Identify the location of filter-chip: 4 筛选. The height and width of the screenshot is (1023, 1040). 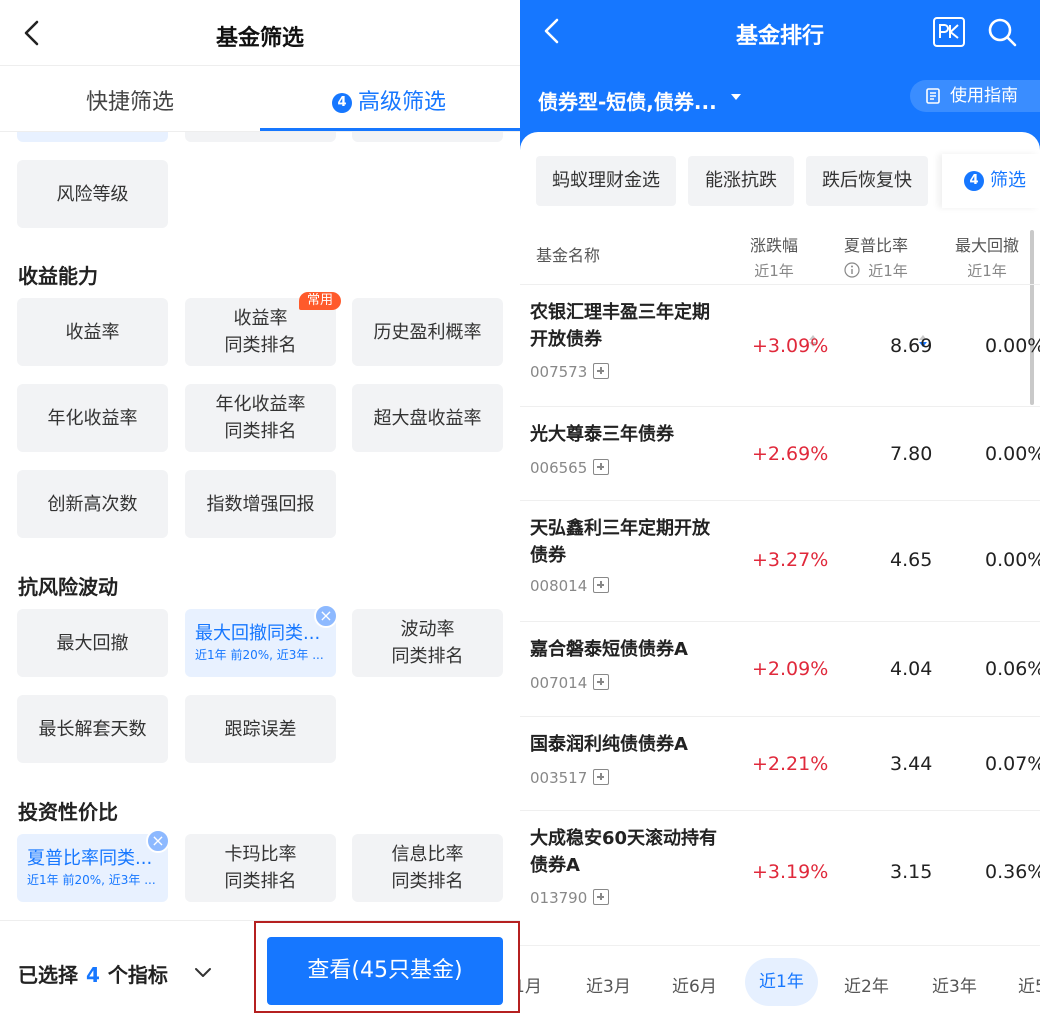
(991, 181).